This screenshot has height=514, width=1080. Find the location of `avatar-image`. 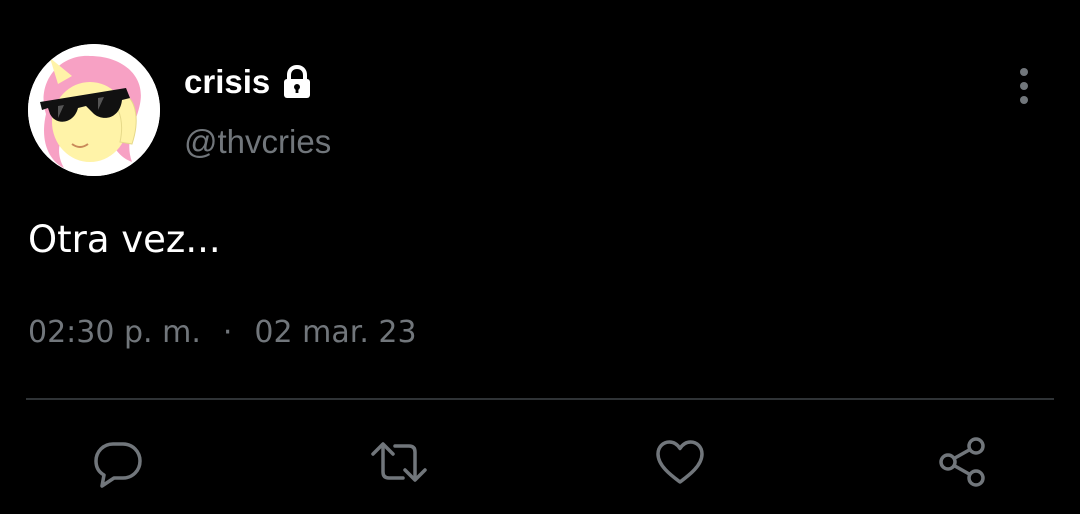

avatar-image is located at coordinates (94, 110).